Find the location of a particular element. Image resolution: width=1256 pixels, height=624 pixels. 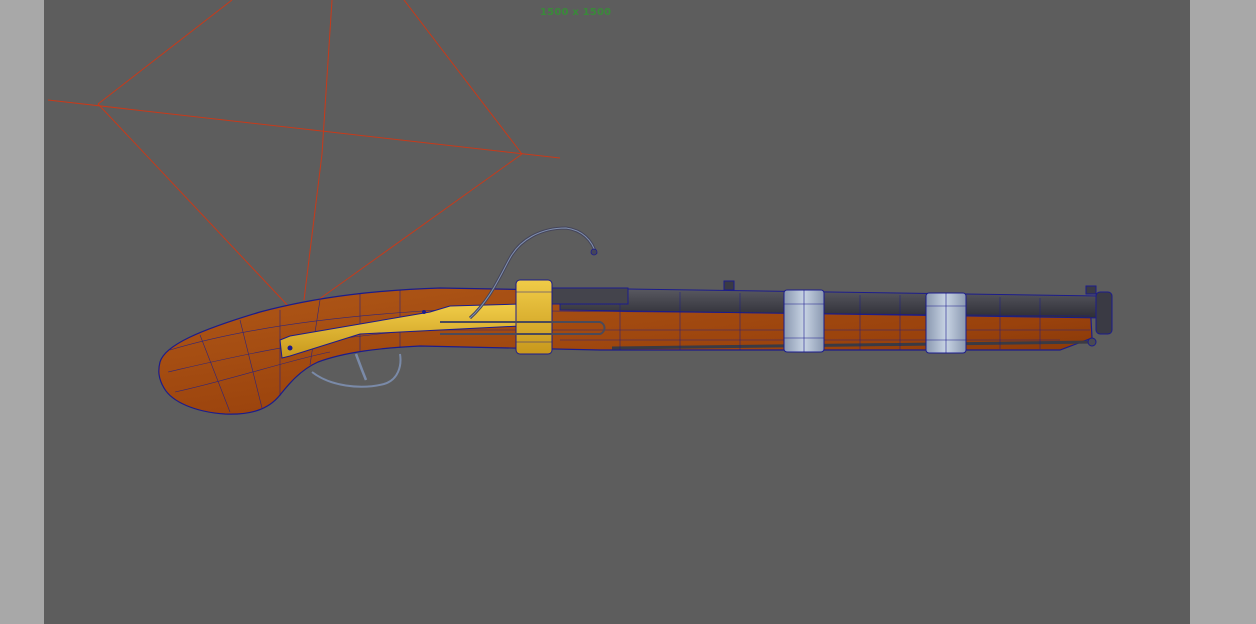

front-sight is located at coordinates (1091, 290).